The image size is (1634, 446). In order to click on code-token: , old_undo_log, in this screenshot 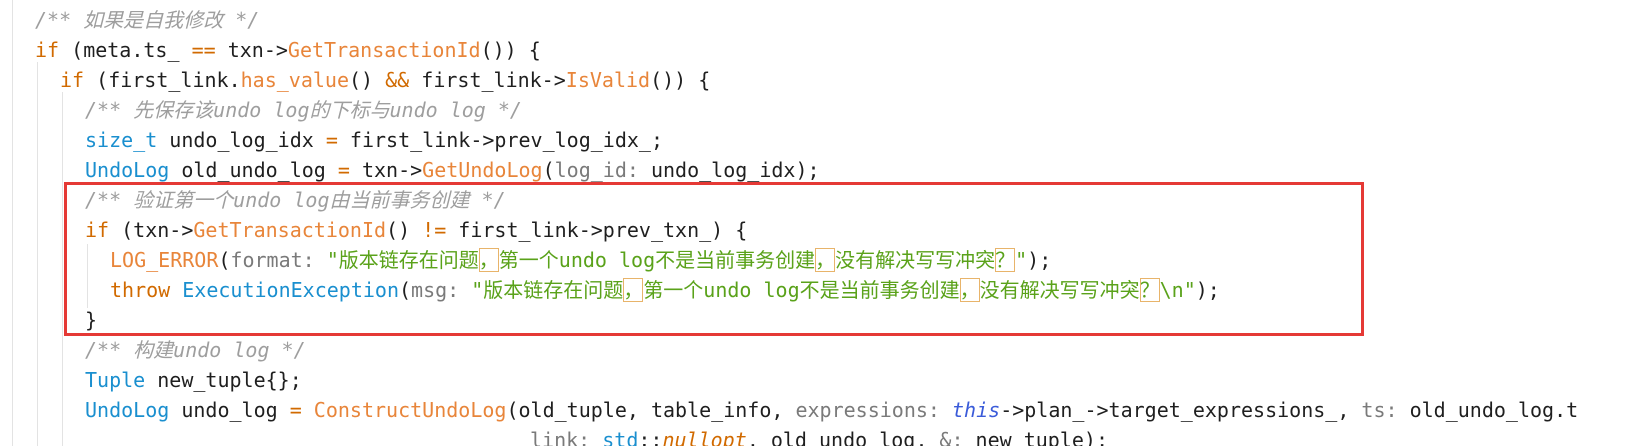, I will do `click(843, 437)`.